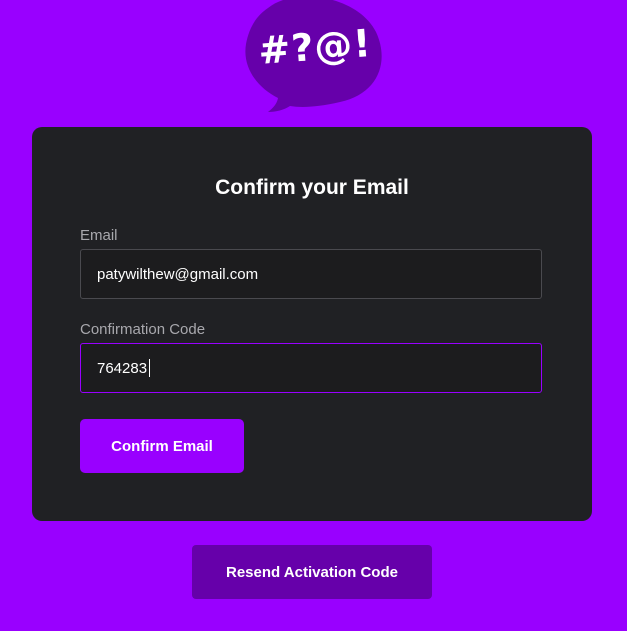  What do you see at coordinates (312, 187) in the screenshot?
I see `page-title: Confirm your Email` at bounding box center [312, 187].